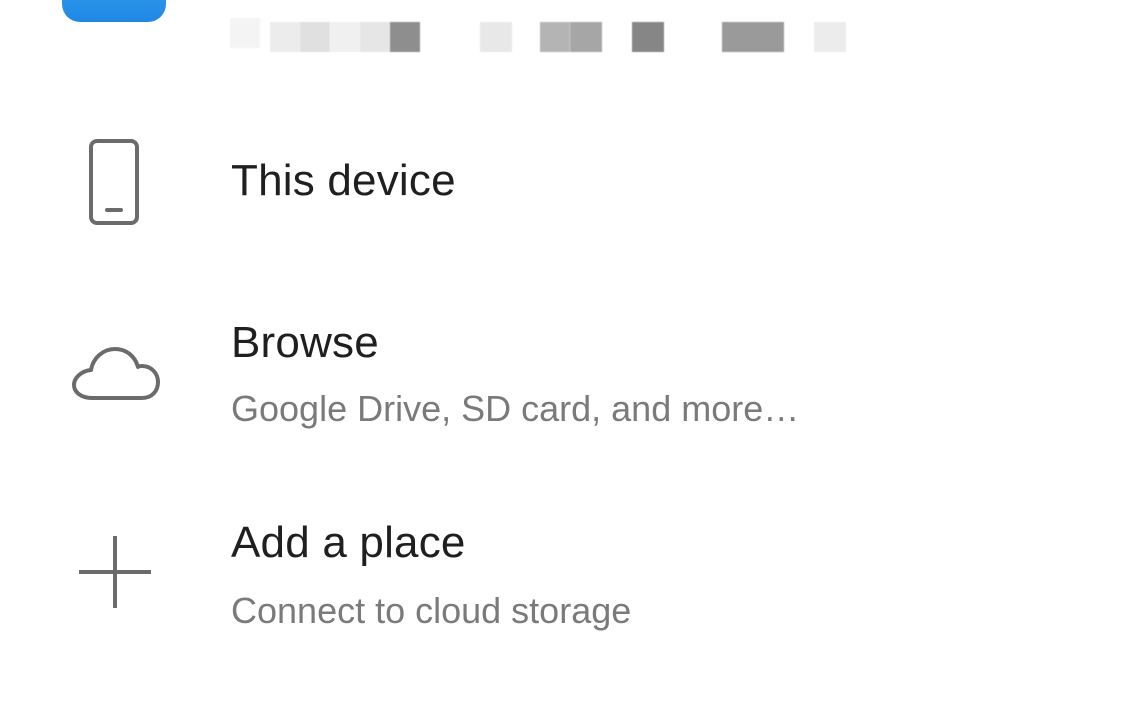  Describe the element at coordinates (115, 572) in the screenshot. I see `plus-icon` at that location.